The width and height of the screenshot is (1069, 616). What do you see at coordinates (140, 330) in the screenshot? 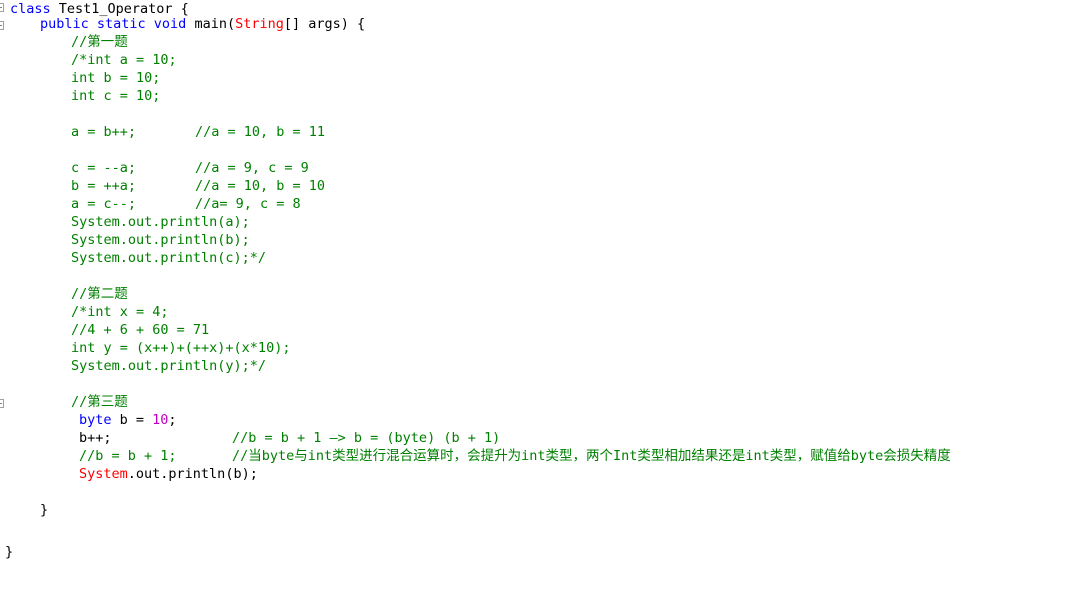
I see `token-comment: //4 + 6 + 60 = 71` at bounding box center [140, 330].